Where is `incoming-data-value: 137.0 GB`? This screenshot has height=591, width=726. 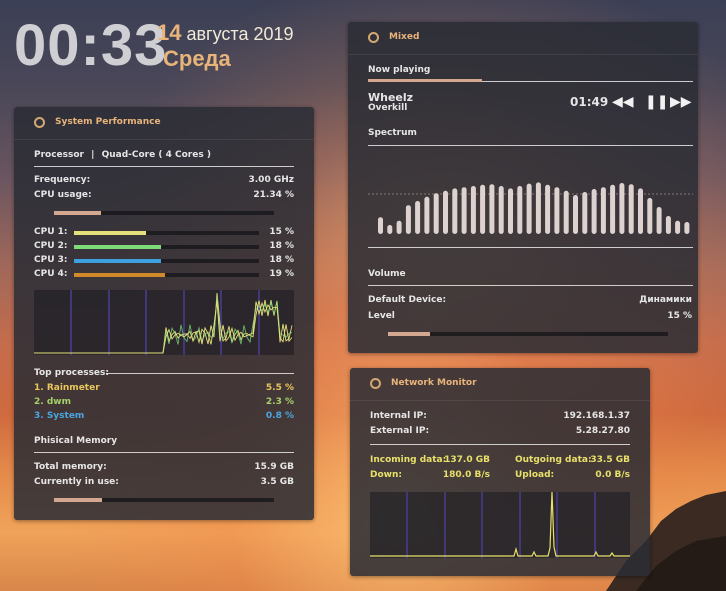
incoming-data-value: 137.0 GB is located at coordinates (467, 460).